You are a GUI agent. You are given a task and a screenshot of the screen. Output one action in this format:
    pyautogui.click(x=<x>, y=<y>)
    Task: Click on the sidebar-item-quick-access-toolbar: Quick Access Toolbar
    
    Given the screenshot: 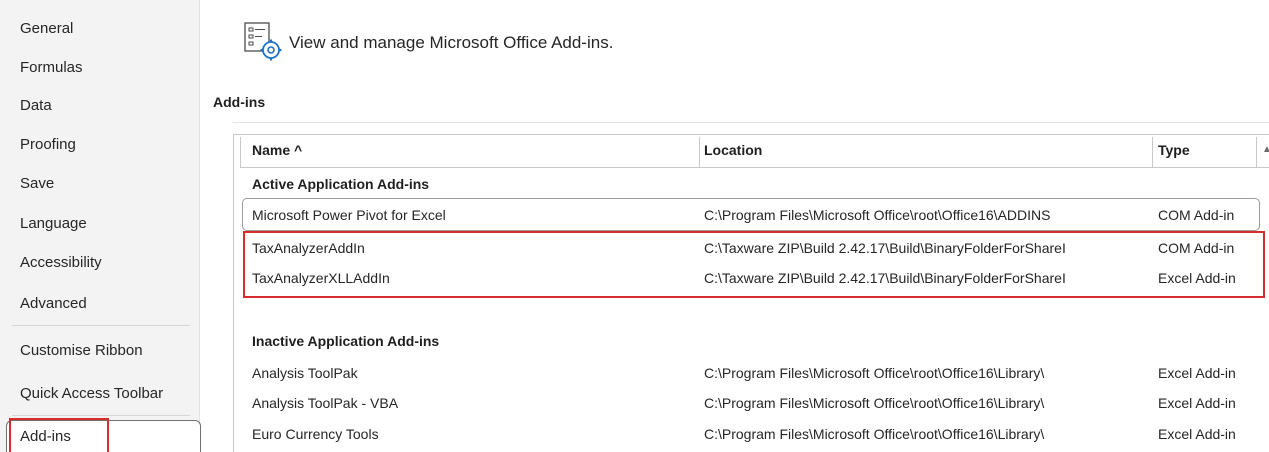 What is the action you would take?
    pyautogui.click(x=91, y=393)
    